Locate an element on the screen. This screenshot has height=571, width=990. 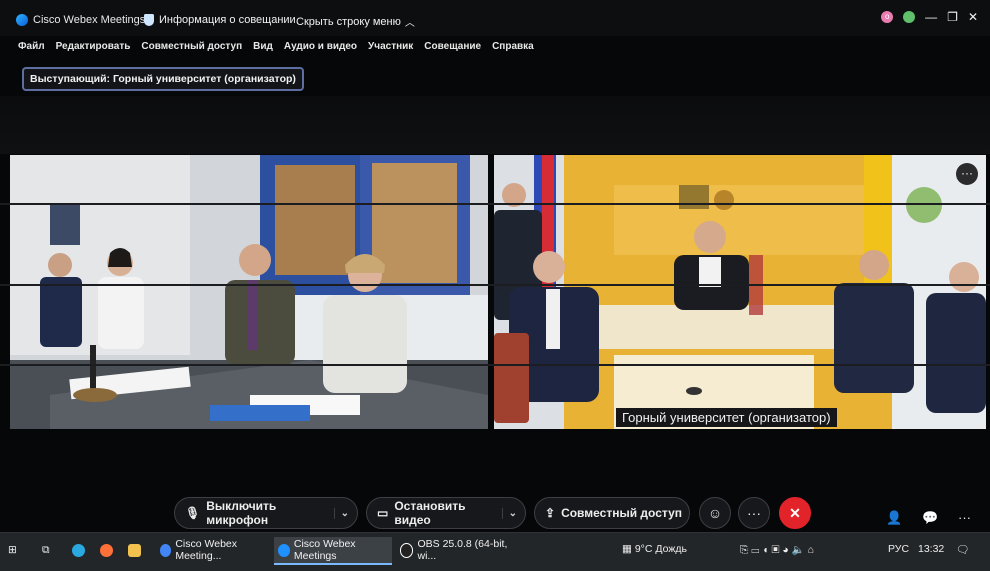
tile-more-button: ··· is located at coordinates (967, 174).